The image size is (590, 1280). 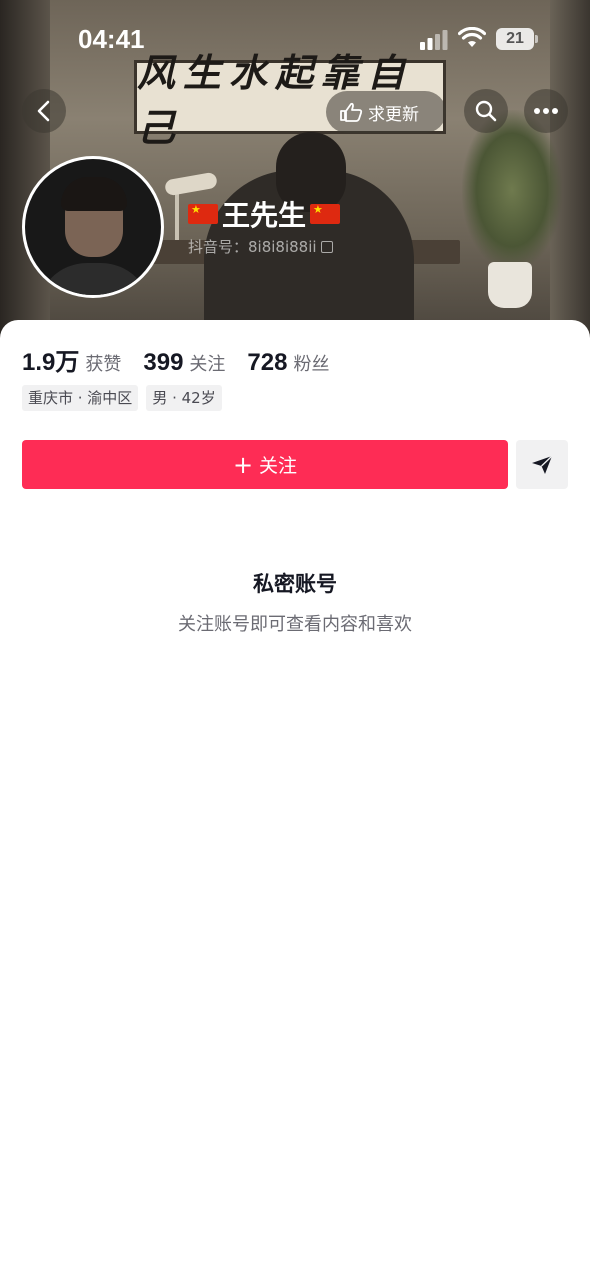 I want to click on profile-name: 王先生, so click(x=264, y=215).